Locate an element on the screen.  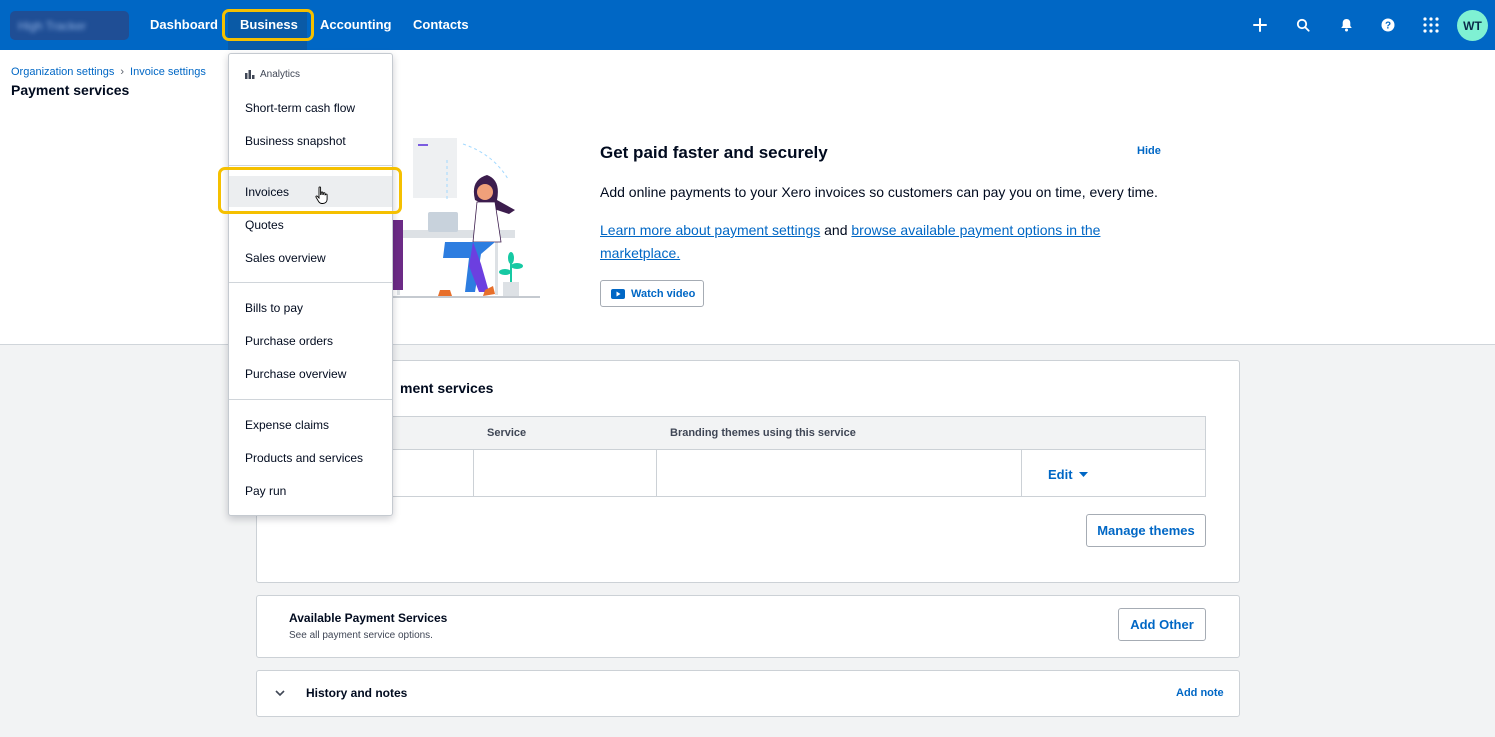
menu-item-purchase-orders: Purchase orders is located at coordinates (289, 341).